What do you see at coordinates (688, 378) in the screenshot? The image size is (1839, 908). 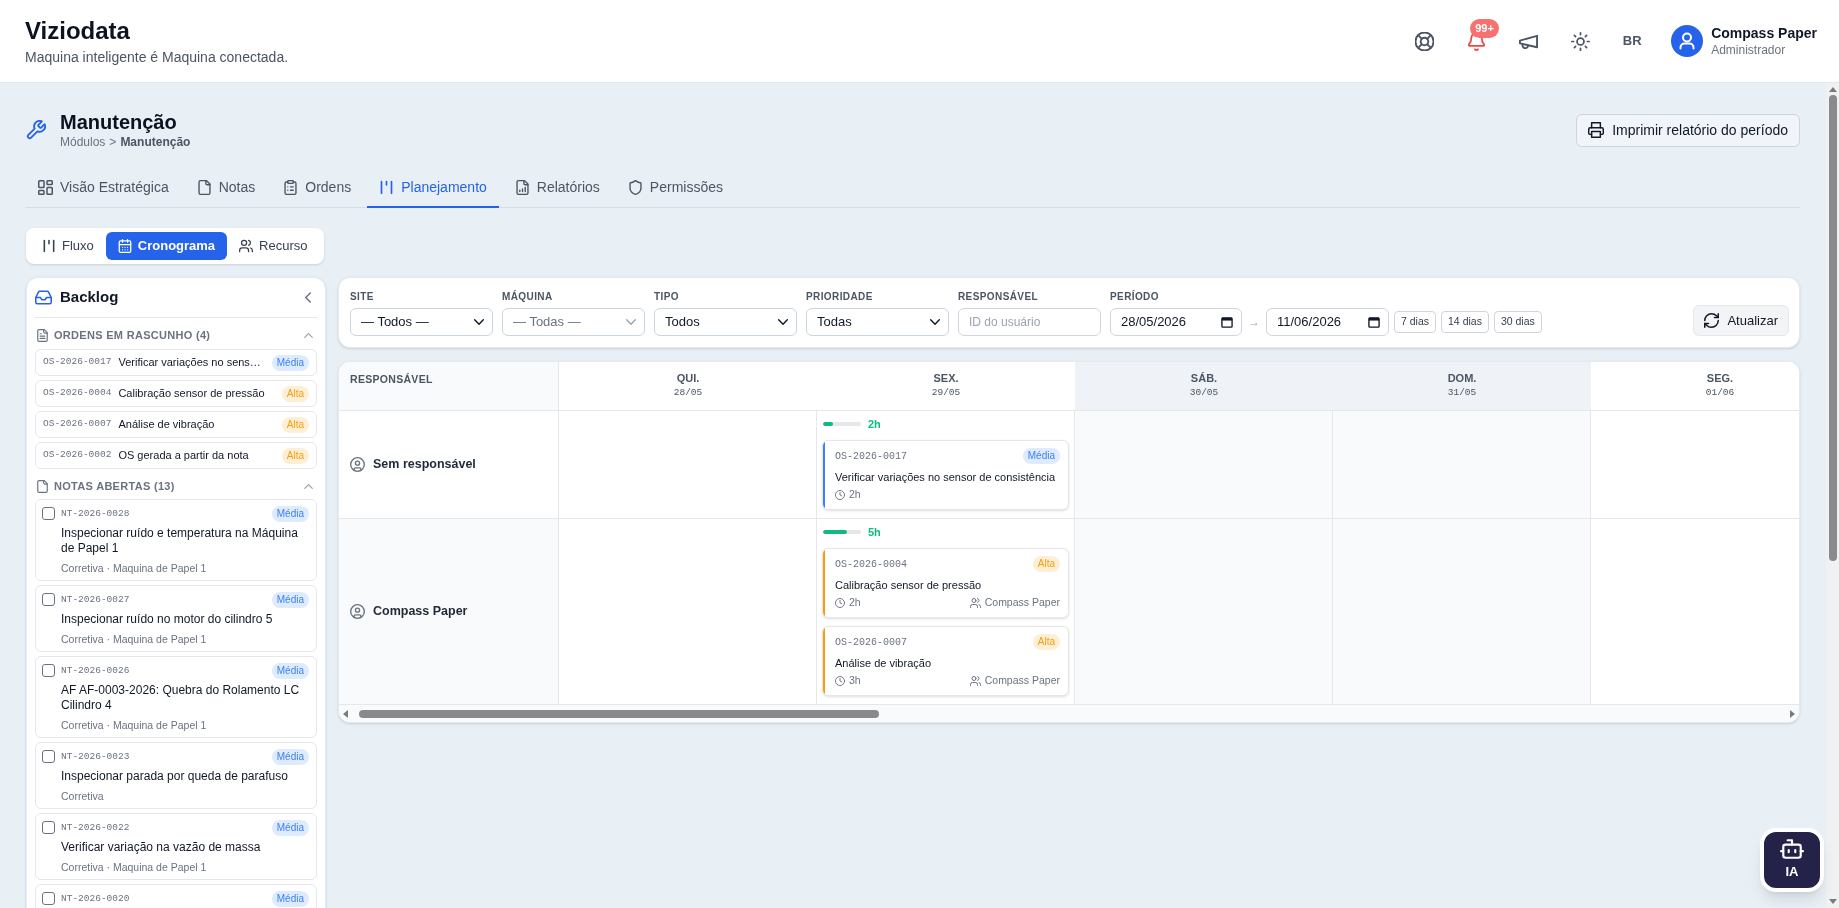 I see `weekday-label: QUI.` at bounding box center [688, 378].